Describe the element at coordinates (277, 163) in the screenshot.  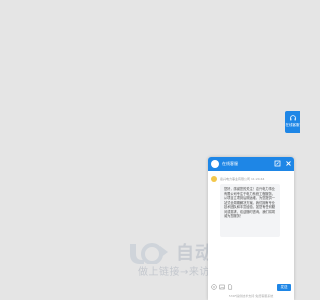
I see `minimize-icon` at that location.